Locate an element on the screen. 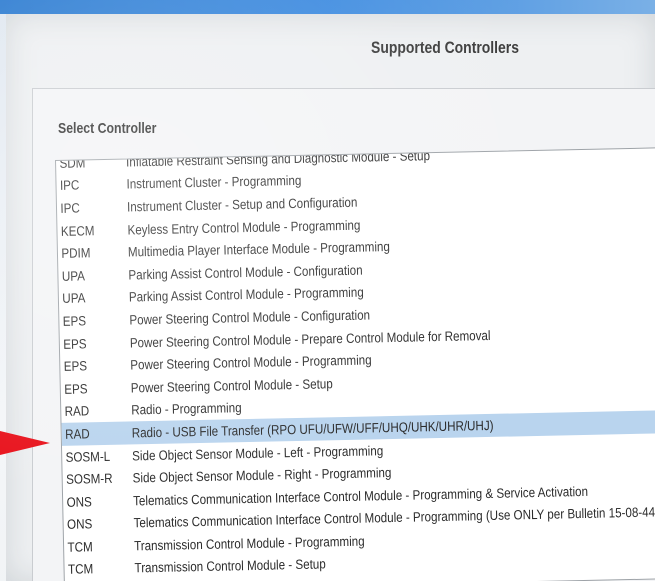 This screenshot has height=581, width=655. controller-code: SOSM-L is located at coordinates (88, 456).